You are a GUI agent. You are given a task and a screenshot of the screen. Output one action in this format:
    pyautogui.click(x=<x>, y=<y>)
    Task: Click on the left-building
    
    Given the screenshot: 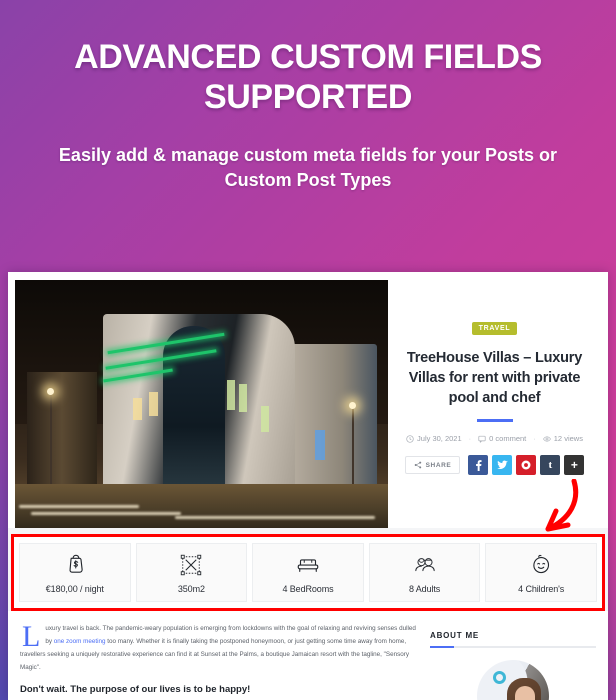 What is the action you would take?
    pyautogui.click(x=62, y=433)
    